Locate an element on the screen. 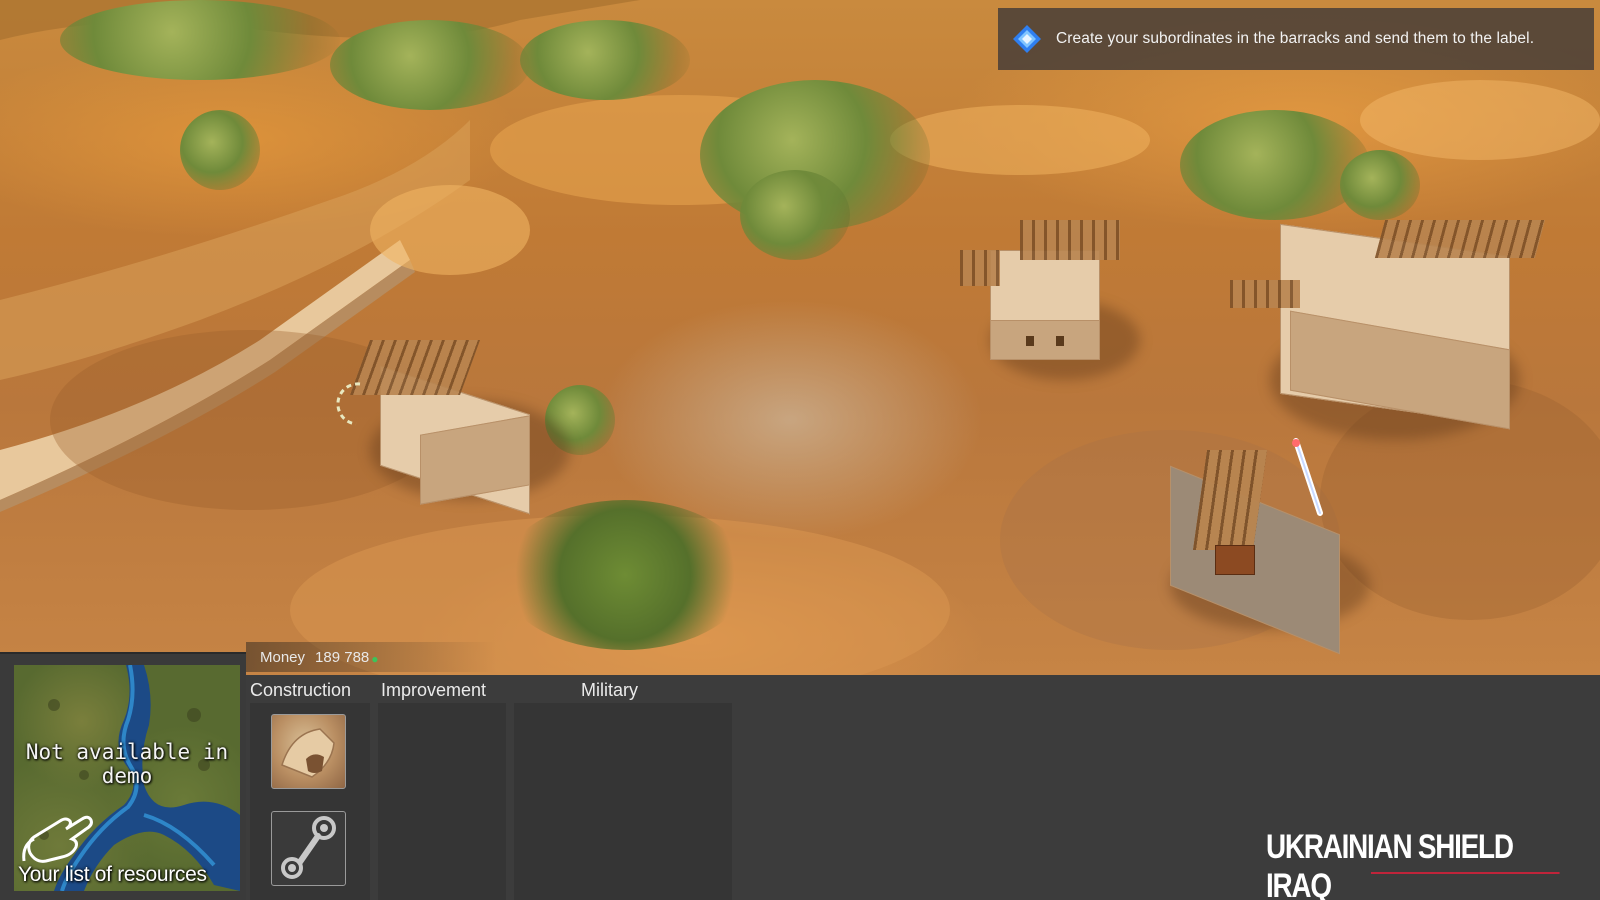  game-logo: UKRAINIAN SHIELD IRAQ is located at coordinates (1413, 864).